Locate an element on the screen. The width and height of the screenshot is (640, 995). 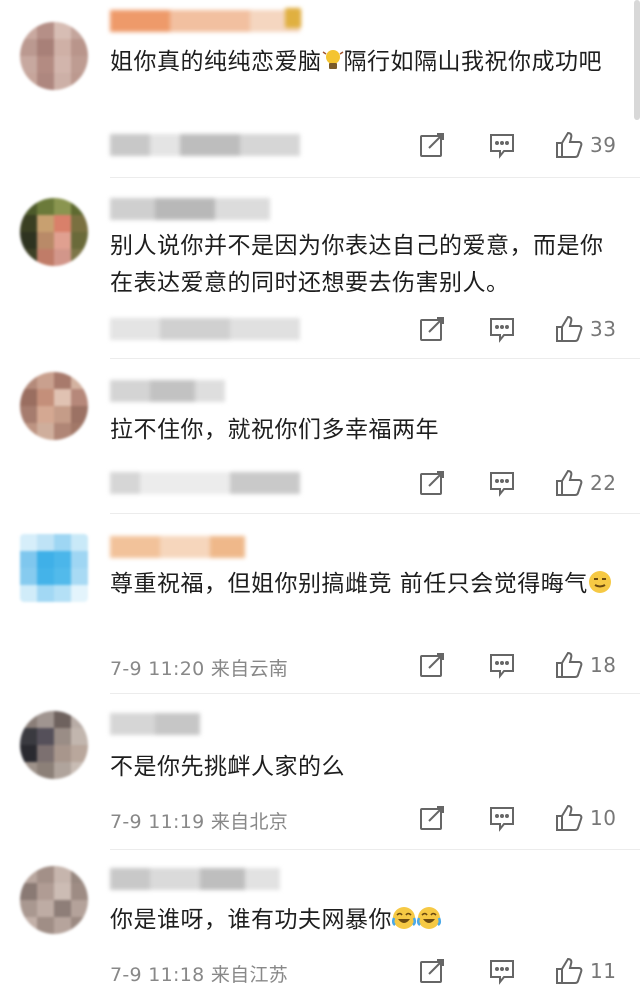
like-button: 11 is located at coordinates (585, 971).